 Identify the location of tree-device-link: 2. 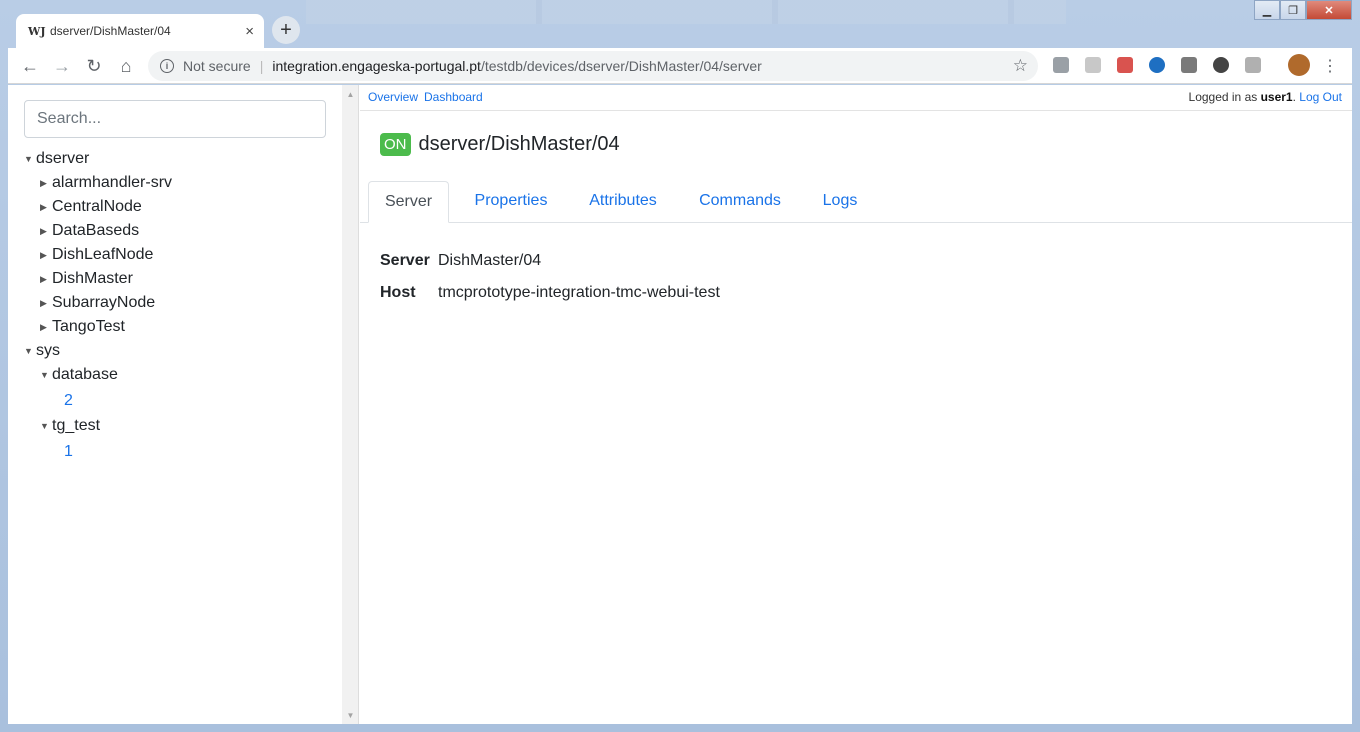
(98, 400).